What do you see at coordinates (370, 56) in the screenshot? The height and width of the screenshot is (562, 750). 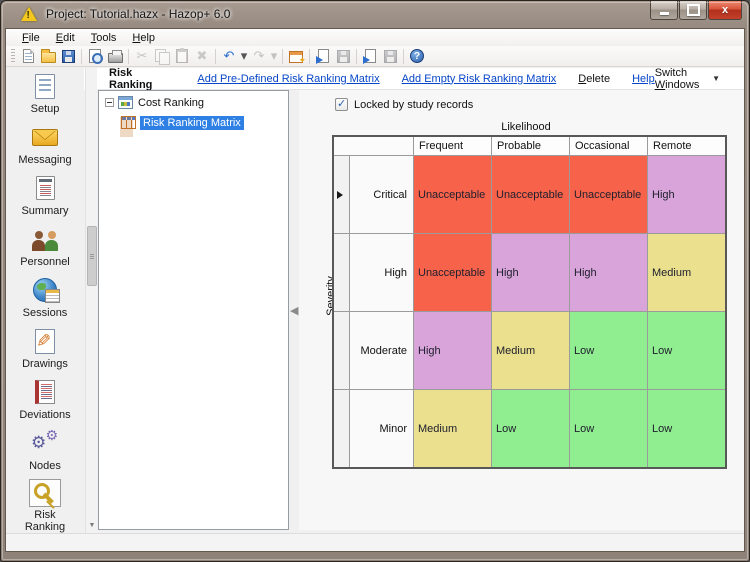 I see `open-report-icon` at bounding box center [370, 56].